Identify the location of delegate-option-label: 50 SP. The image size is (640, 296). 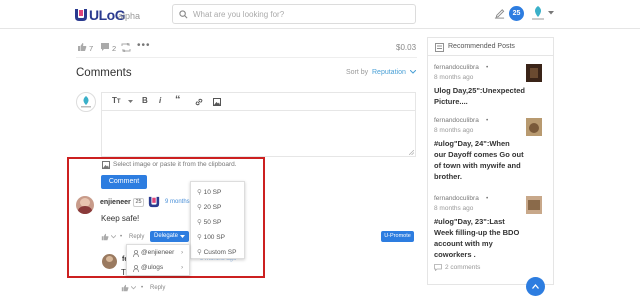
(212, 222).